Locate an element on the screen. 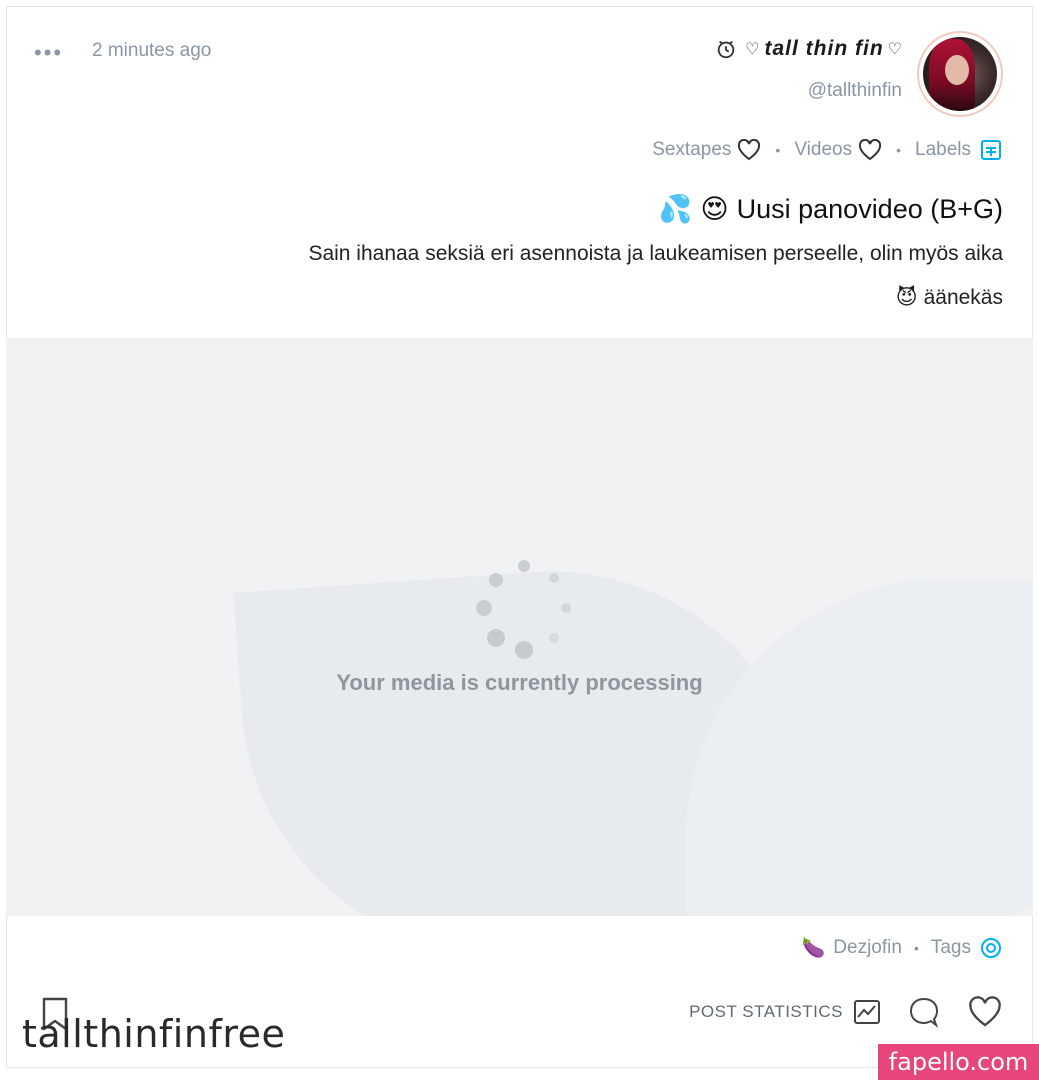 The image size is (1039, 1080). post-body-line2-row: 😈 äänekäs is located at coordinates (949, 297).